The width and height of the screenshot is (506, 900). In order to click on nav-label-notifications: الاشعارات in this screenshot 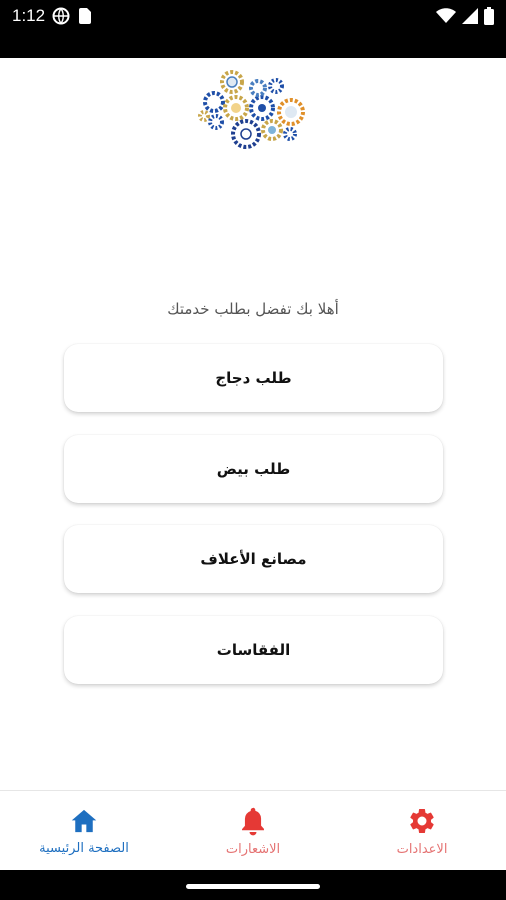, I will do `click(253, 849)`.